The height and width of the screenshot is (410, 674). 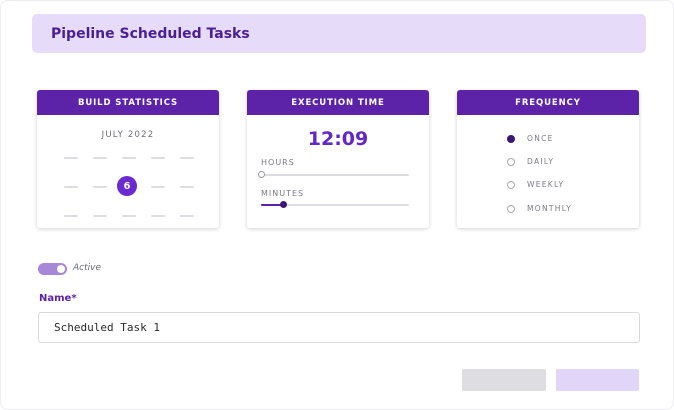 I want to click on frequency-title: FREQUENCY, so click(x=548, y=102).